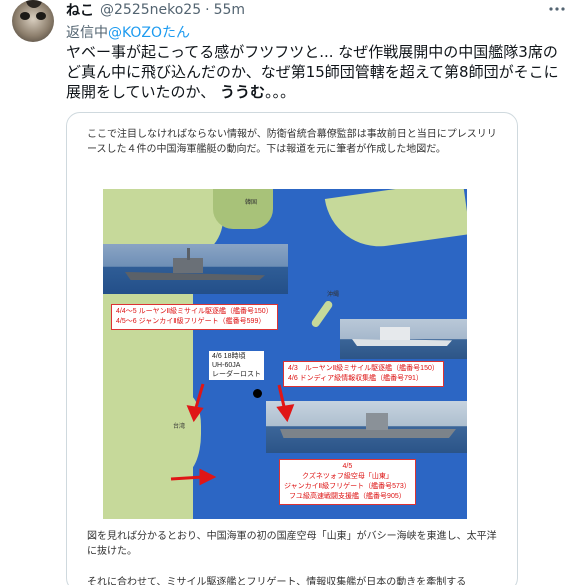 The height and width of the screenshot is (585, 580). What do you see at coordinates (243, 92) in the screenshot?
I see `tweet-bold-text: ううむ` at bounding box center [243, 92].